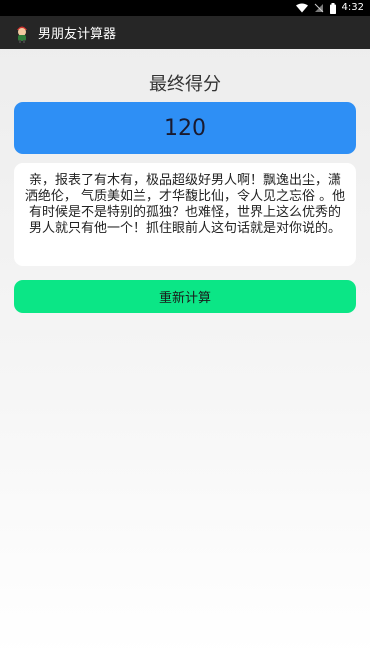 The width and height of the screenshot is (370, 657). Describe the element at coordinates (301, 8) in the screenshot. I see `wifi-icon` at that location.